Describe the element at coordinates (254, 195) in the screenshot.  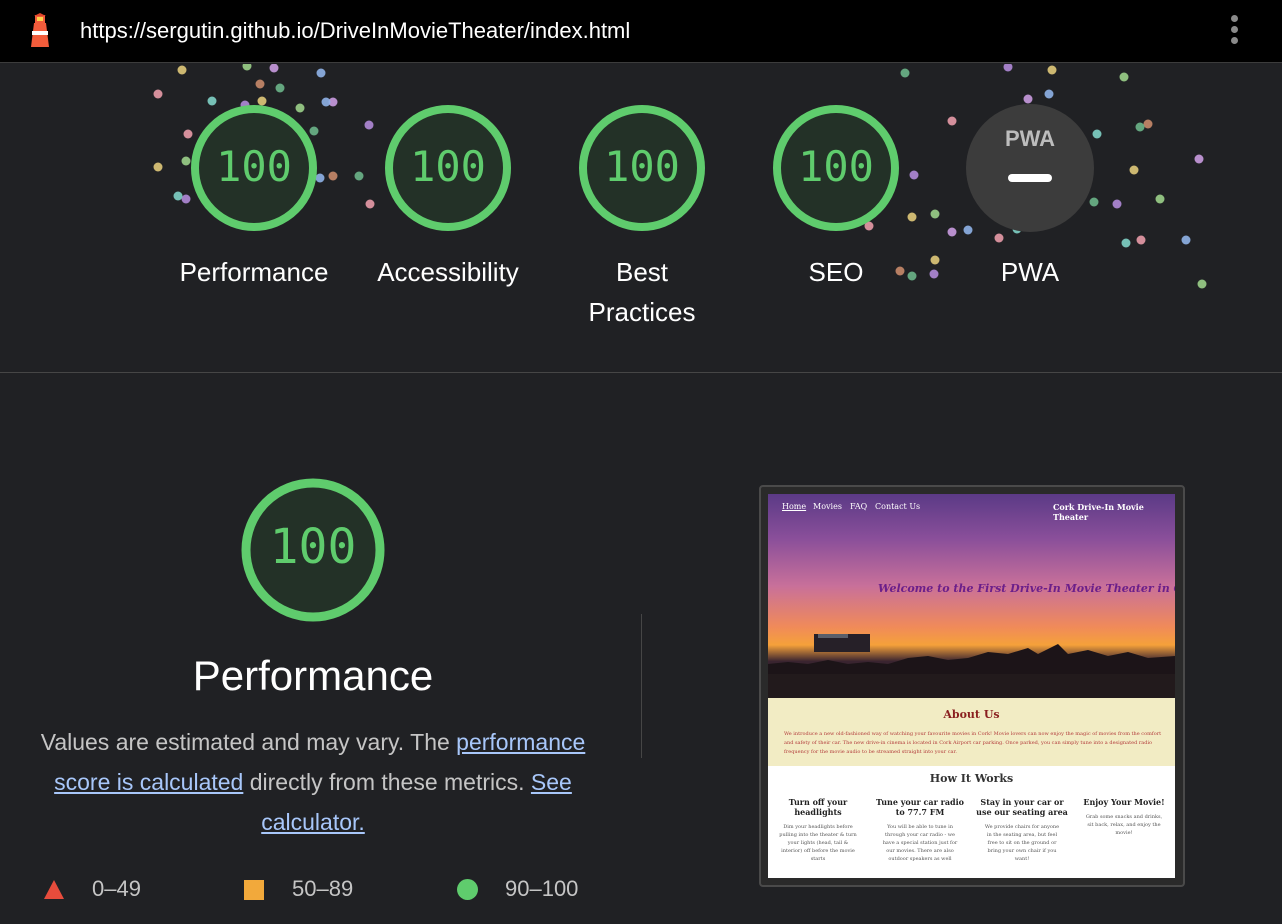
I see `gauge-performance: 100 Performance` at that location.